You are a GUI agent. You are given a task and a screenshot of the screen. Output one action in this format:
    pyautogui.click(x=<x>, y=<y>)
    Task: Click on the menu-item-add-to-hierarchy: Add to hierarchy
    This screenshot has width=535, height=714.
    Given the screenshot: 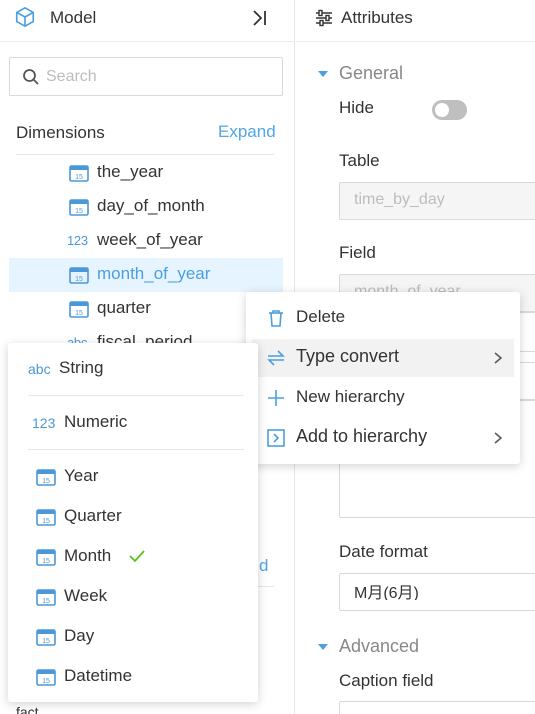 What is the action you would take?
    pyautogui.click(x=383, y=438)
    